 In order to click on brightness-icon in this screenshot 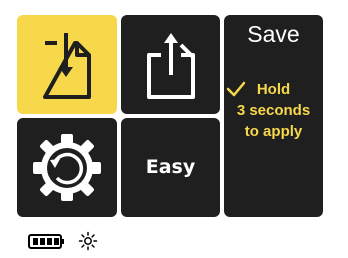, I will do `click(88, 241)`.